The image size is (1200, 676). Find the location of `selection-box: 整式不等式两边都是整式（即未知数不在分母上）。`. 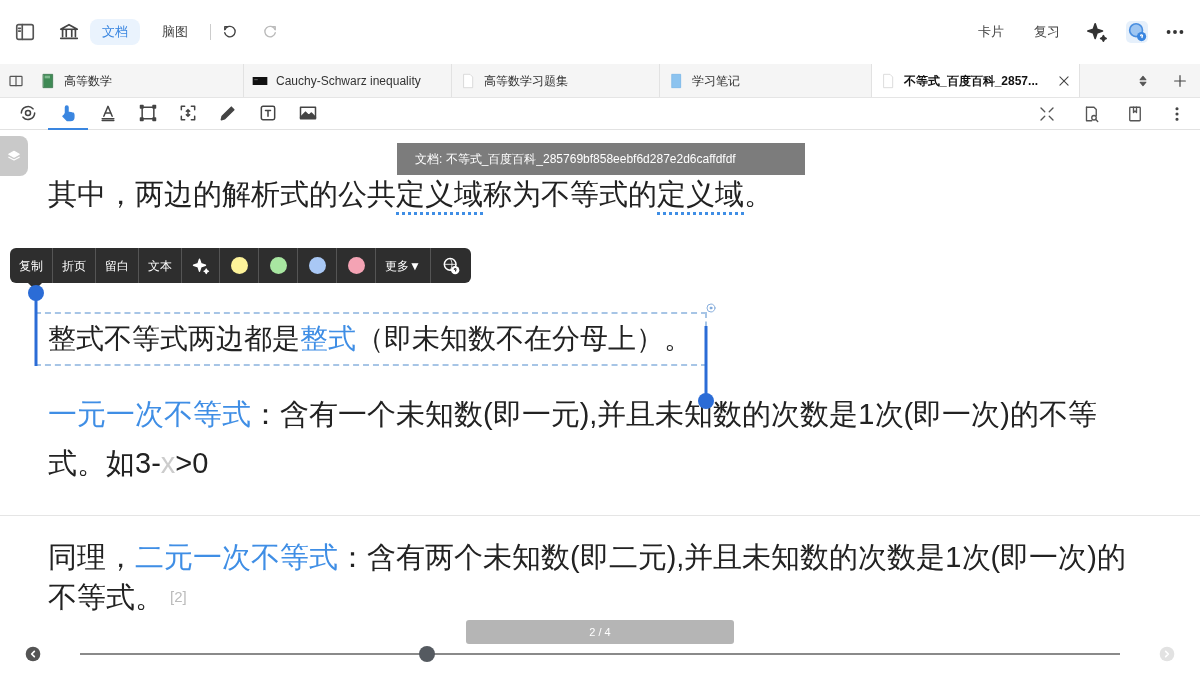

selection-box: 整式不等式两边都是整式（即未知数不在分母上）。 is located at coordinates (371, 339).